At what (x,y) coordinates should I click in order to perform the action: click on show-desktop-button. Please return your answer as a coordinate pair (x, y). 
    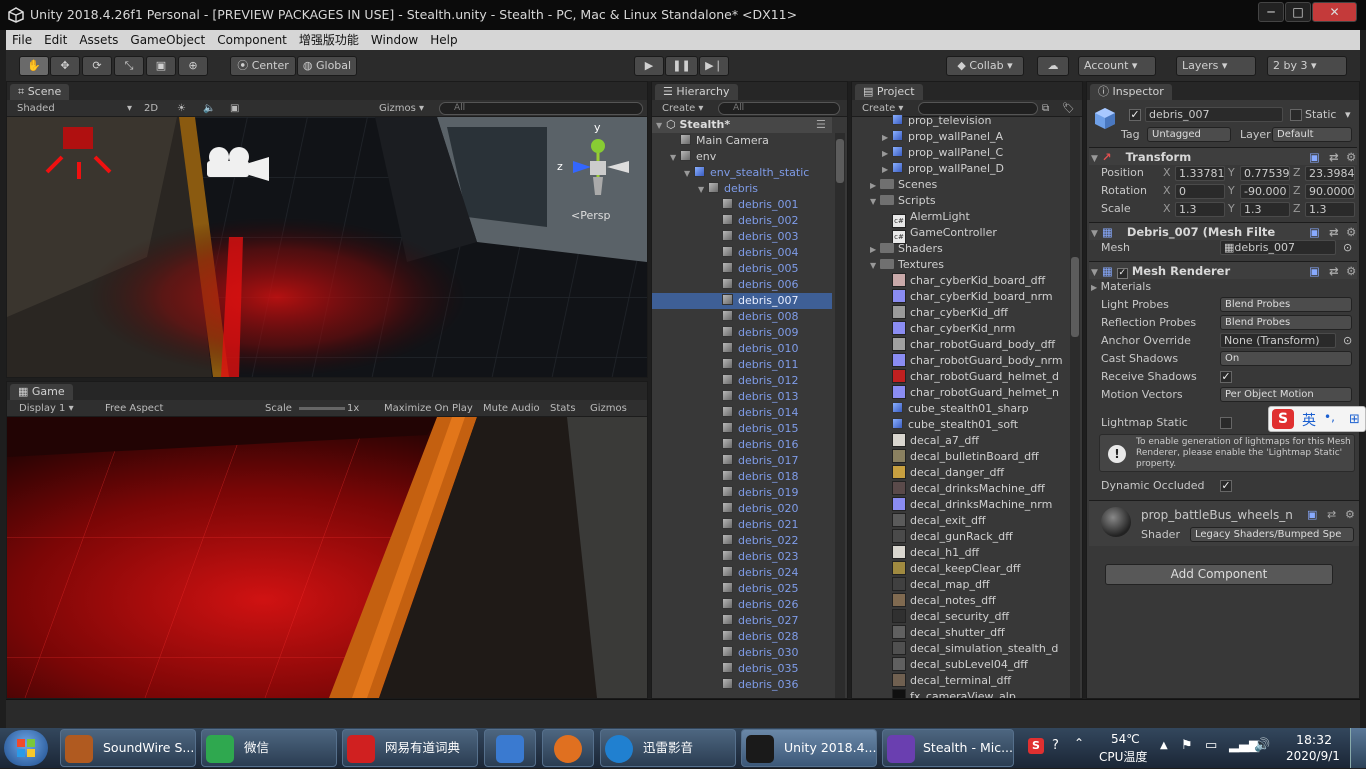
    Looking at the image, I should click on (1358, 748).